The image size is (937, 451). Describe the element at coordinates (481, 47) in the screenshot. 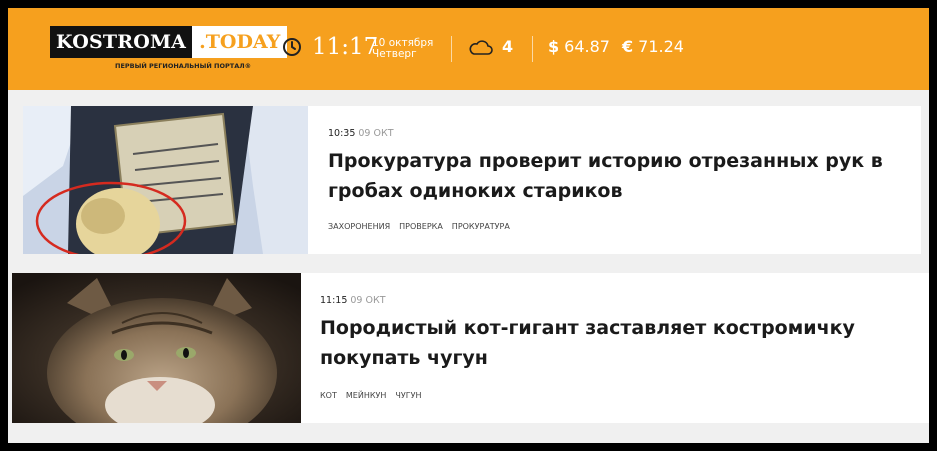

I see `cloud-icon` at that location.